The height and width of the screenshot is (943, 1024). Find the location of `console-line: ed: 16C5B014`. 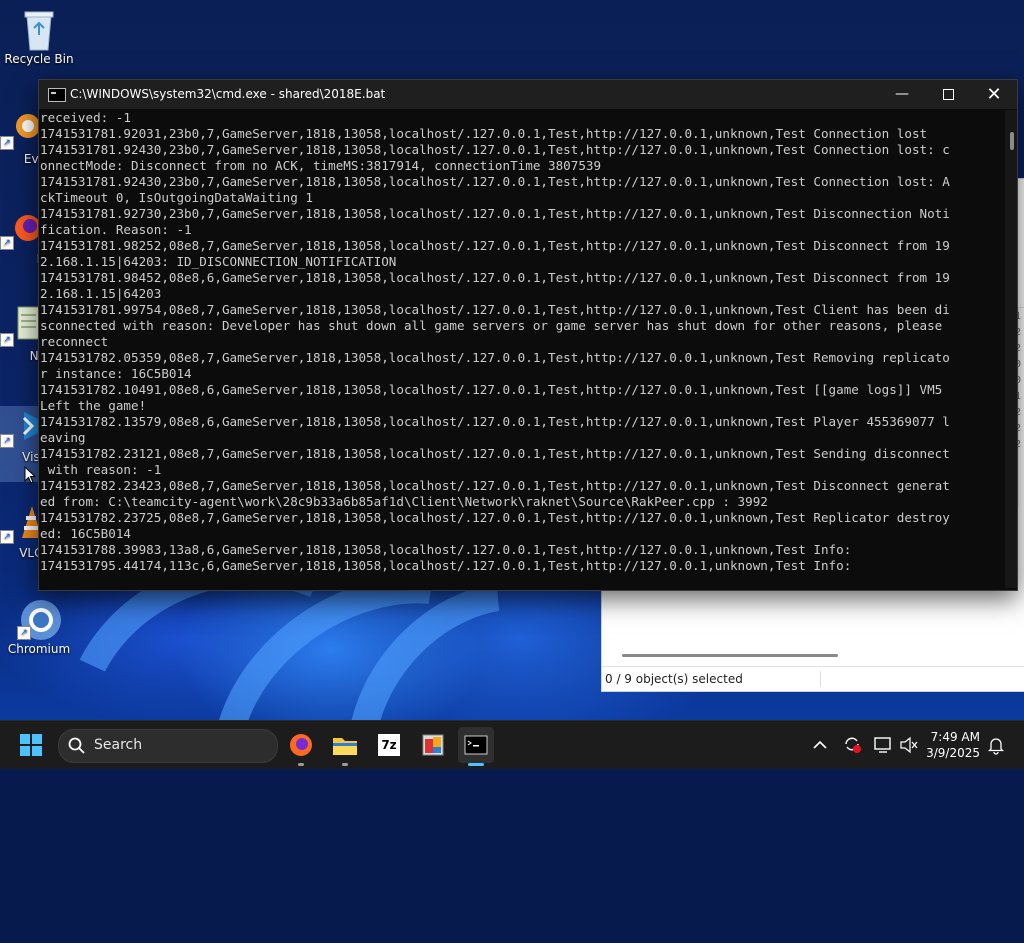

console-line: ed: 16C5B014 is located at coordinates (85, 533).